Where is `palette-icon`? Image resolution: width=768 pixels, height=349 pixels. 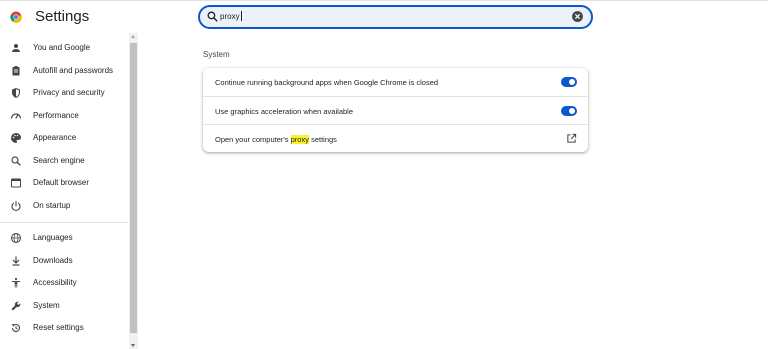 palette-icon is located at coordinates (16, 138).